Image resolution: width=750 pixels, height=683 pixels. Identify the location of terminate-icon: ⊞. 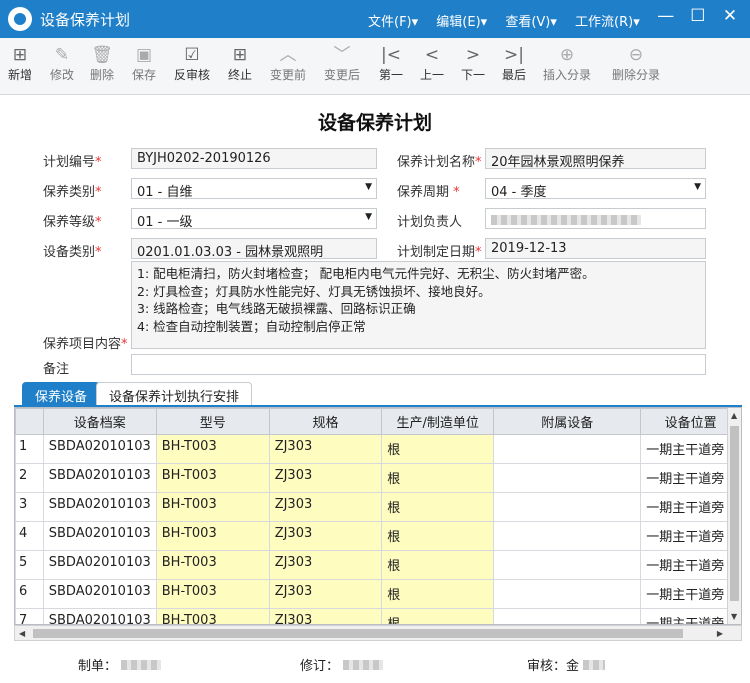
(240, 55).